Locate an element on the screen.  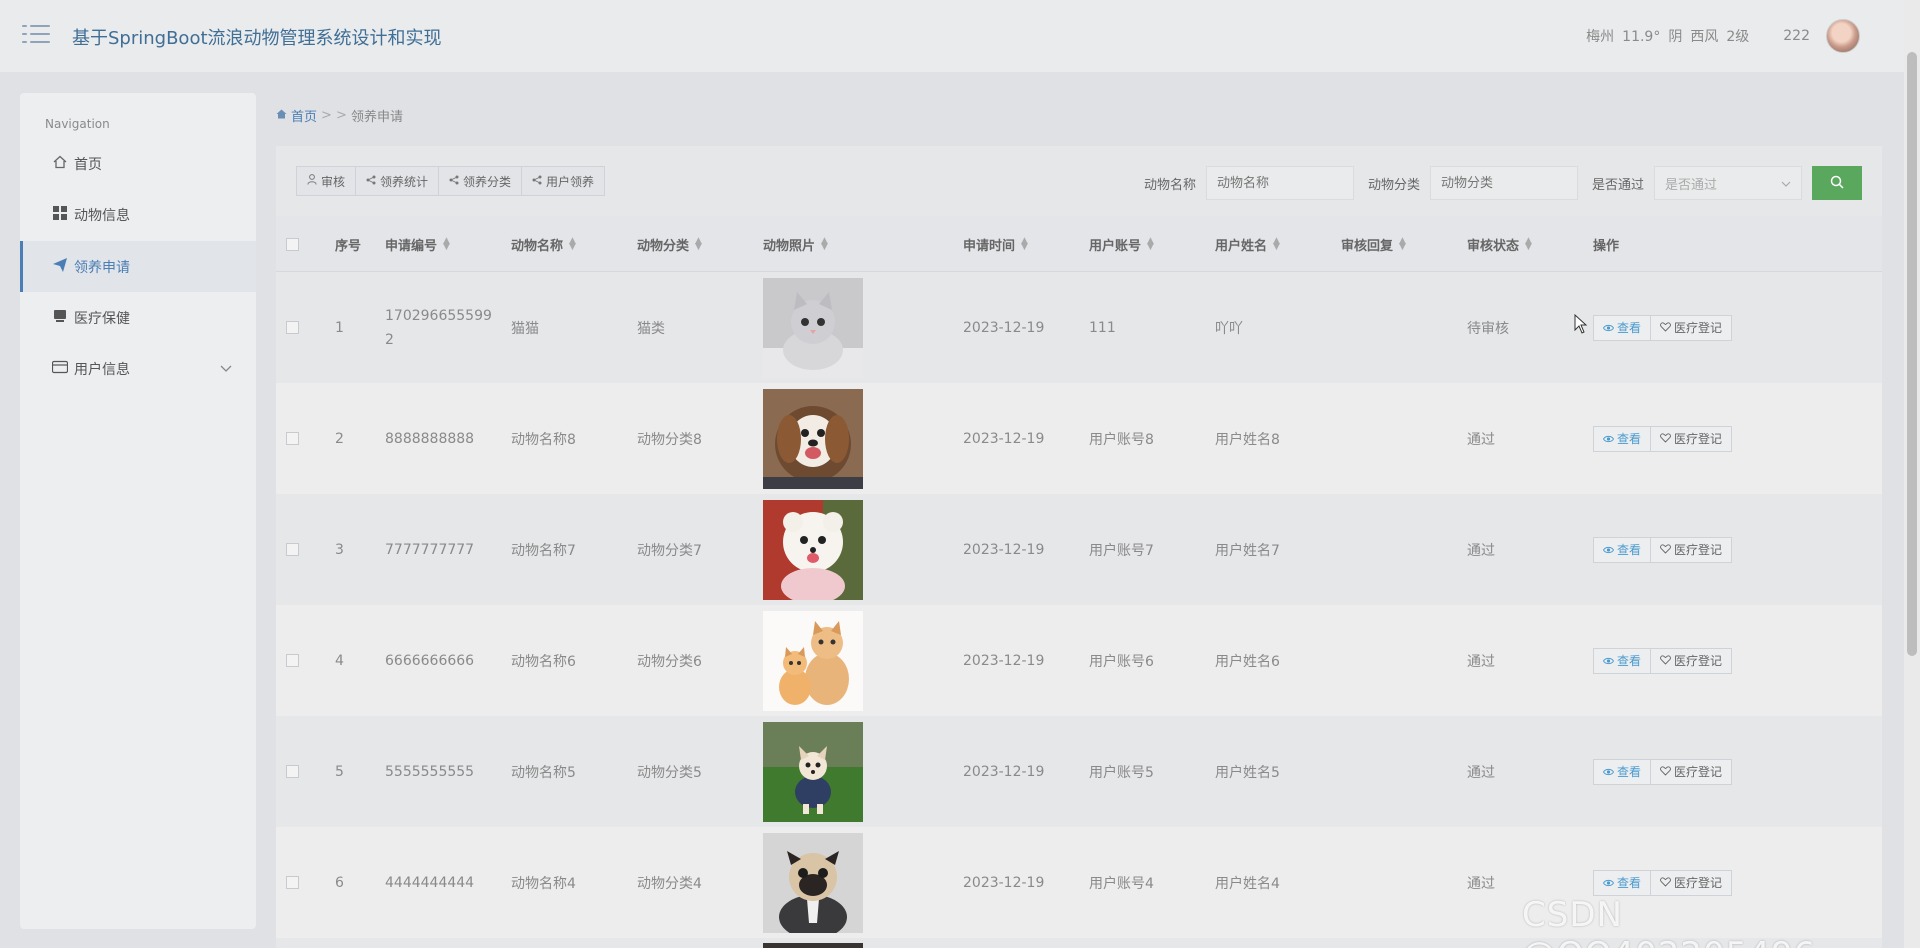
col-app-no: 申请编号 ▲ ▼ is located at coordinates (417, 244).